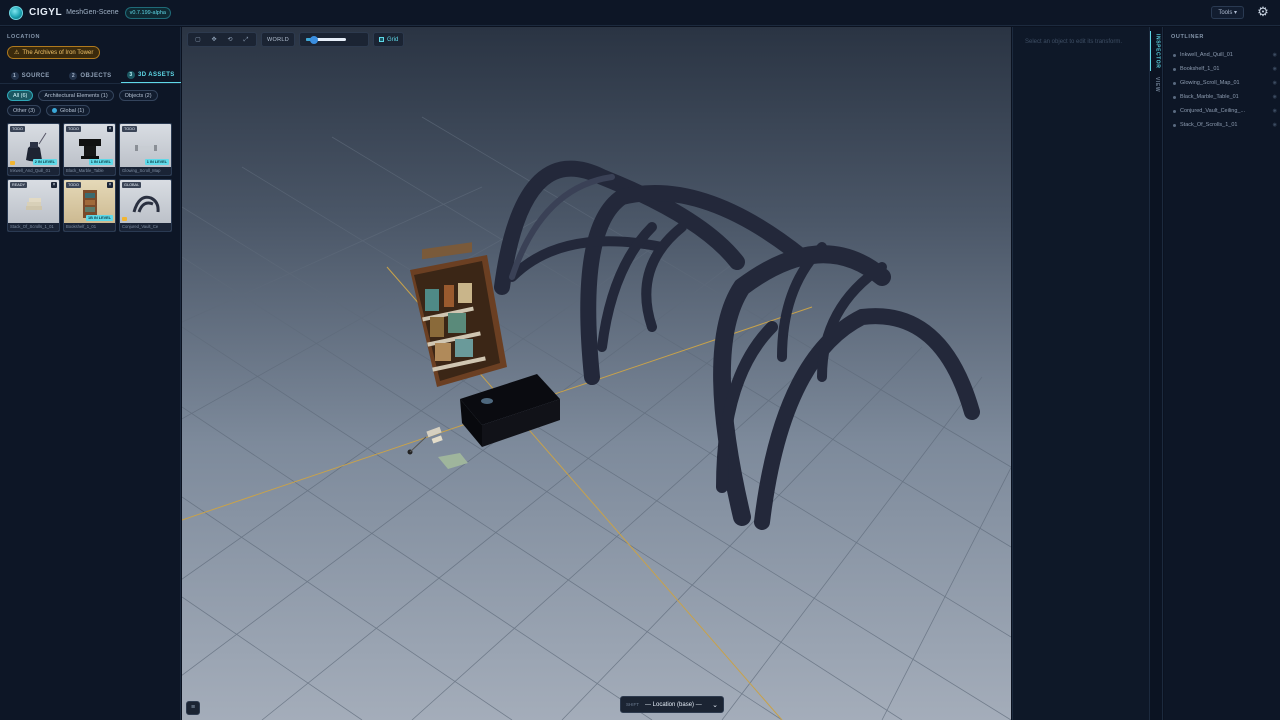  What do you see at coordinates (147, 12) in the screenshot?
I see `version-badge: v0.7.199-alpha` at bounding box center [147, 12].